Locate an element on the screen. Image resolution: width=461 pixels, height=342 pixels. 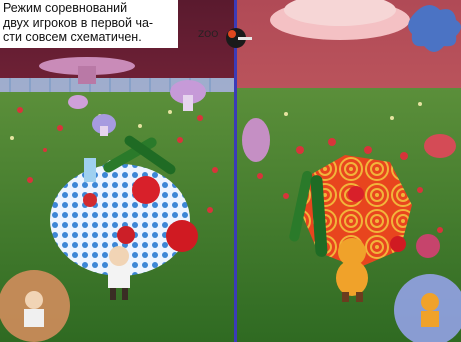
left-player-badge is located at coordinates (35, 306).